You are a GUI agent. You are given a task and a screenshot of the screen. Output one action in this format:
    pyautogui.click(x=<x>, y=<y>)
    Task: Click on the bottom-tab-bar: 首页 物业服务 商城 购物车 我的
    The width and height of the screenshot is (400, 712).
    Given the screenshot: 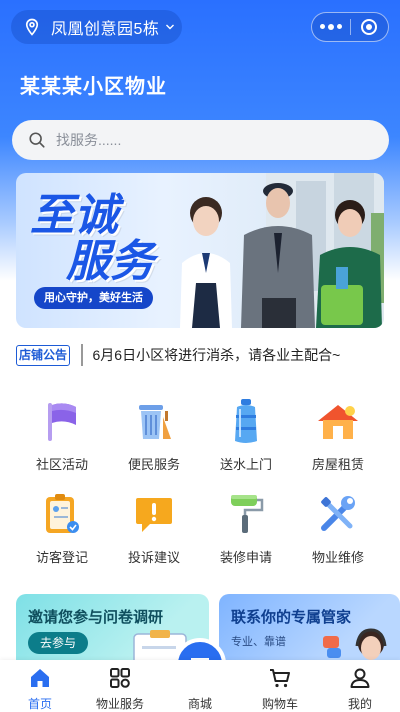 What is the action you would take?
    pyautogui.click(x=200, y=686)
    